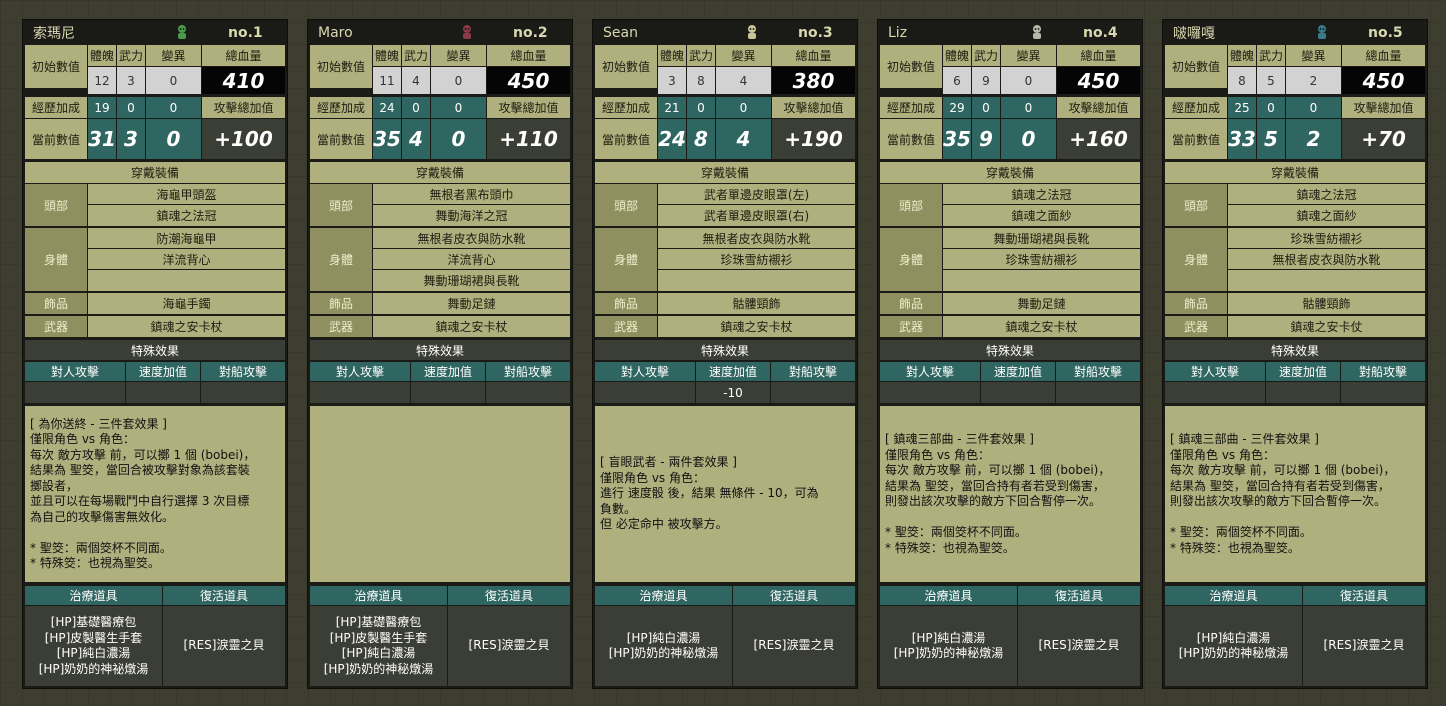  What do you see at coordinates (471, 259) in the screenshot?
I see `body-item: 洋流背心` at bounding box center [471, 259].